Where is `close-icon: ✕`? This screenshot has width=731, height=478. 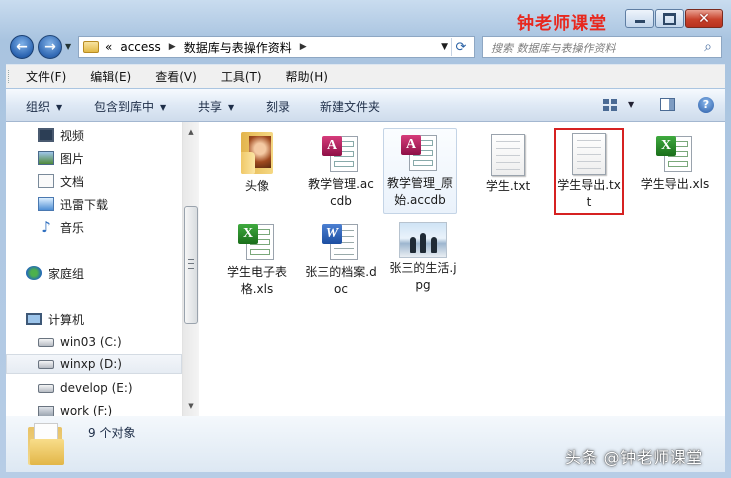 close-icon: ✕ is located at coordinates (704, 18).